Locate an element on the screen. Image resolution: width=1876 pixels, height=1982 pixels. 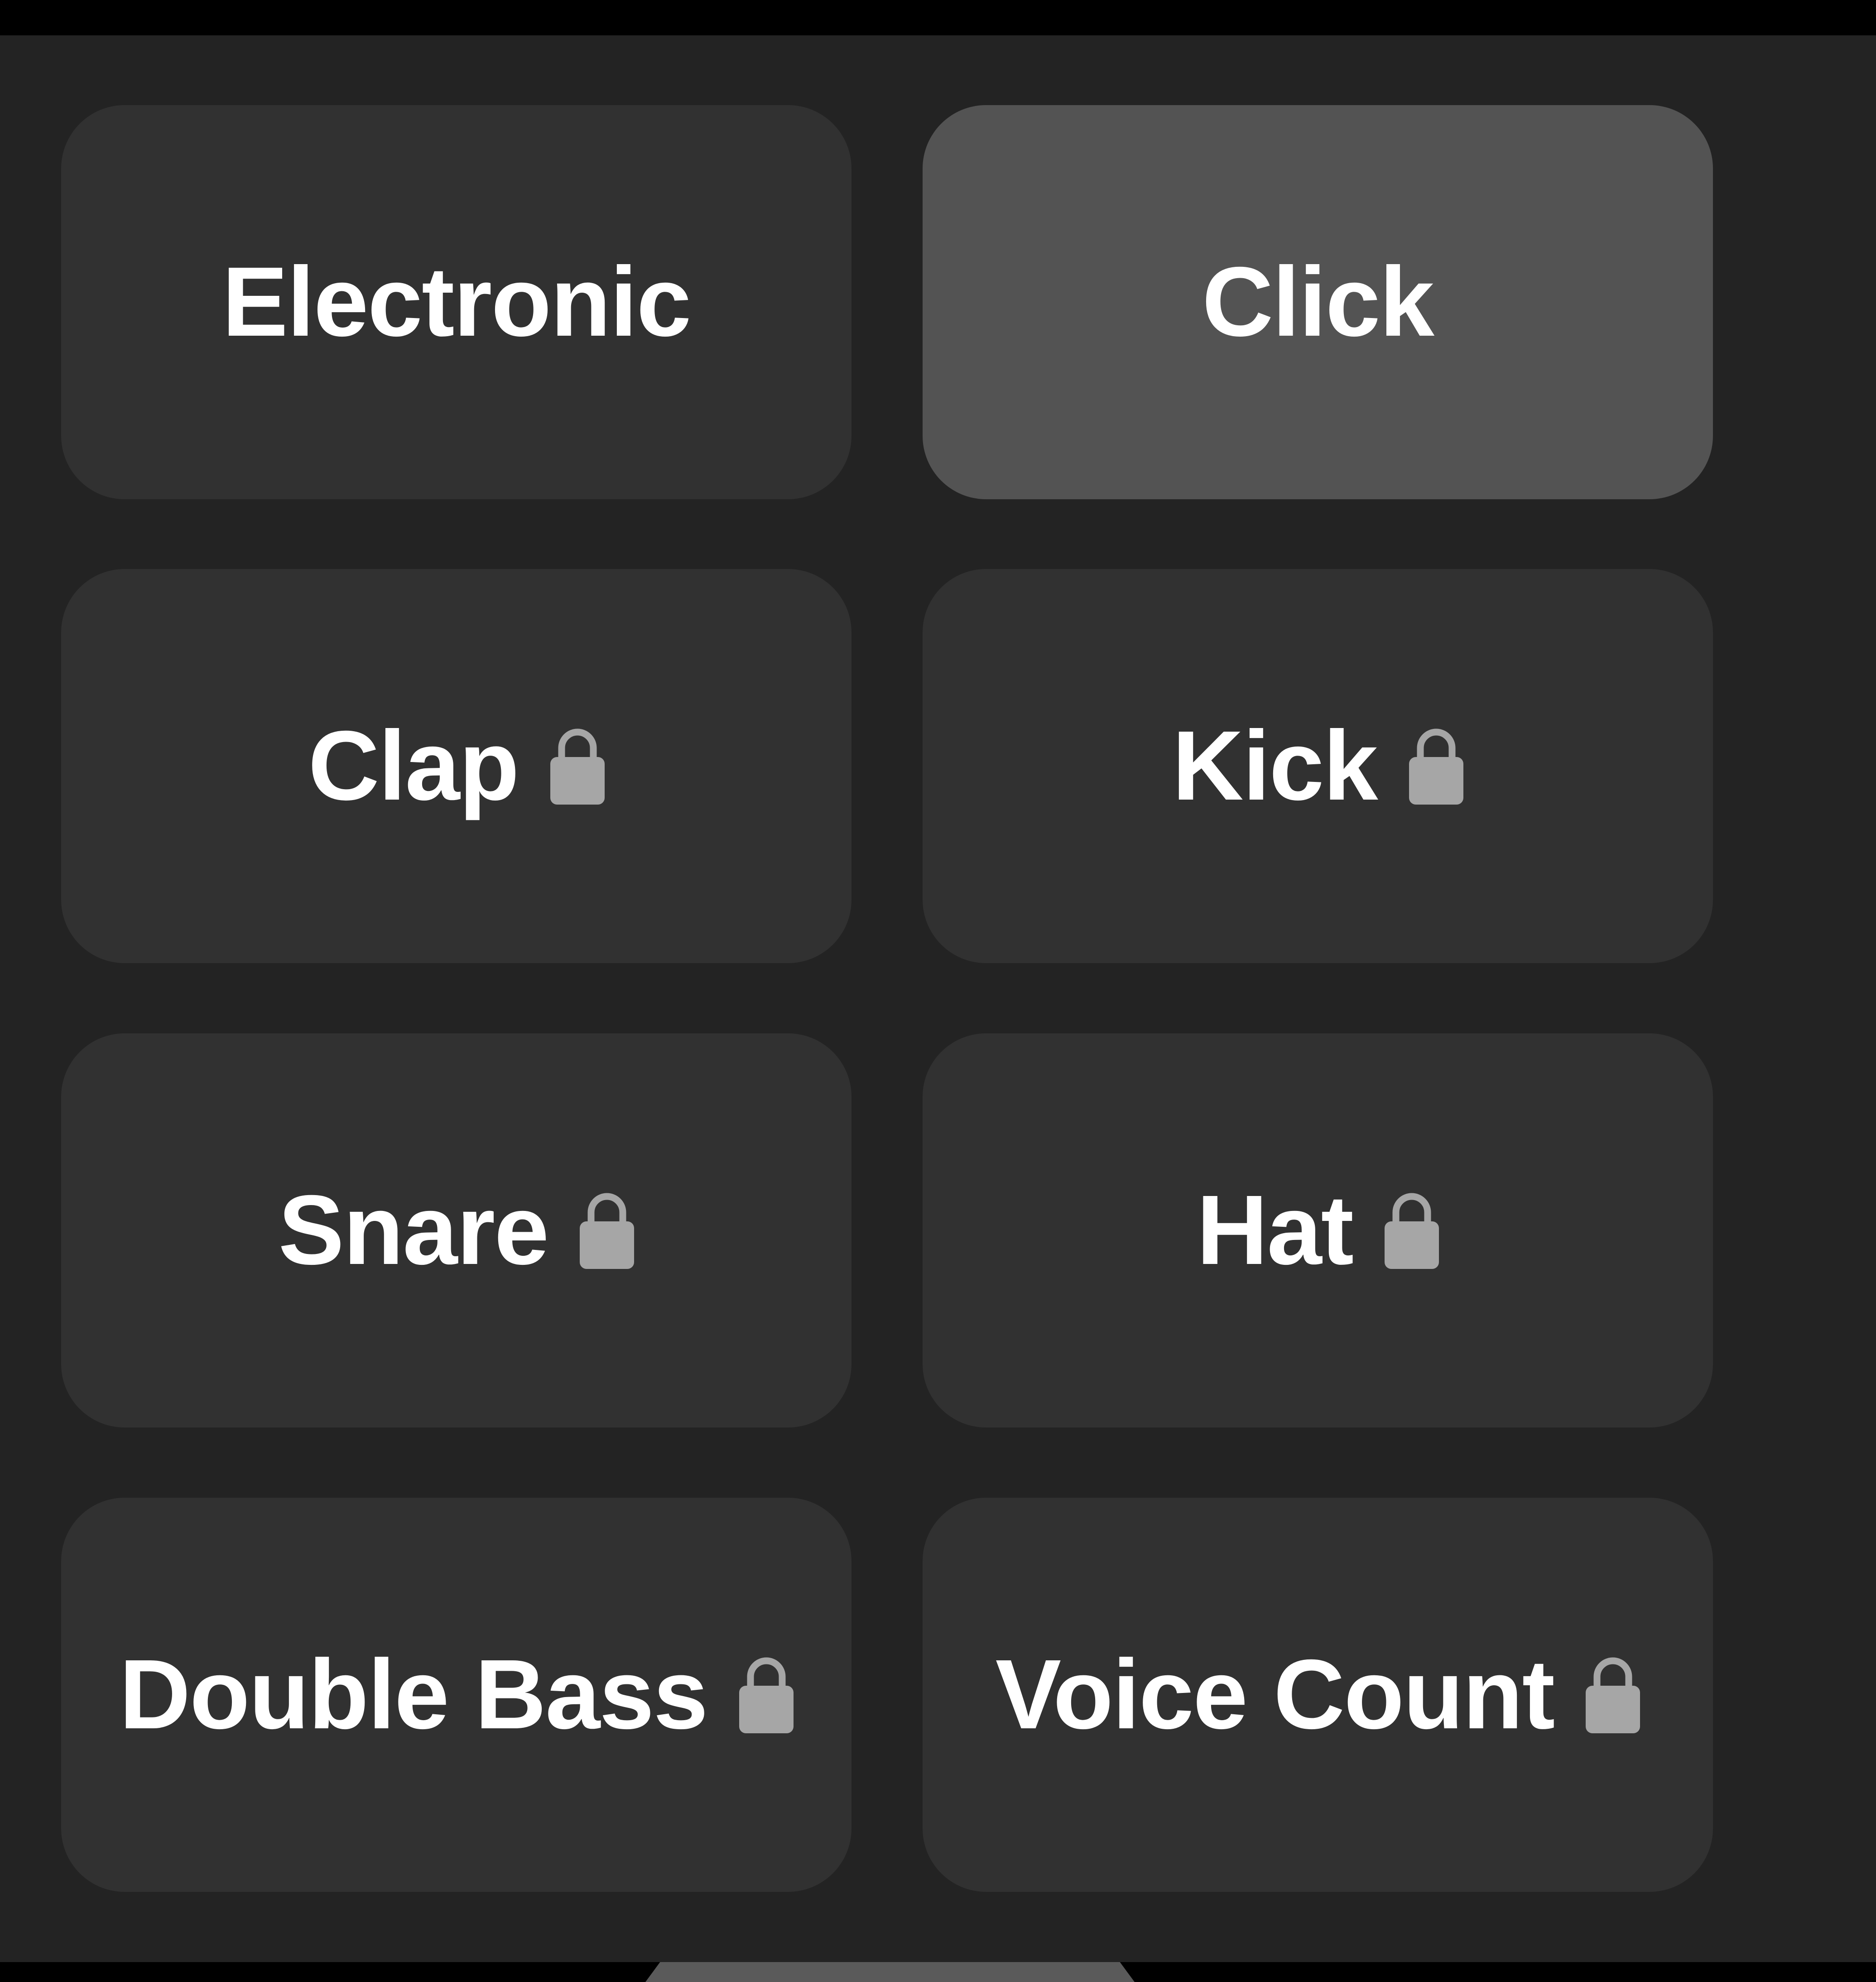
sound-option-label: Click is located at coordinates (1318, 302).